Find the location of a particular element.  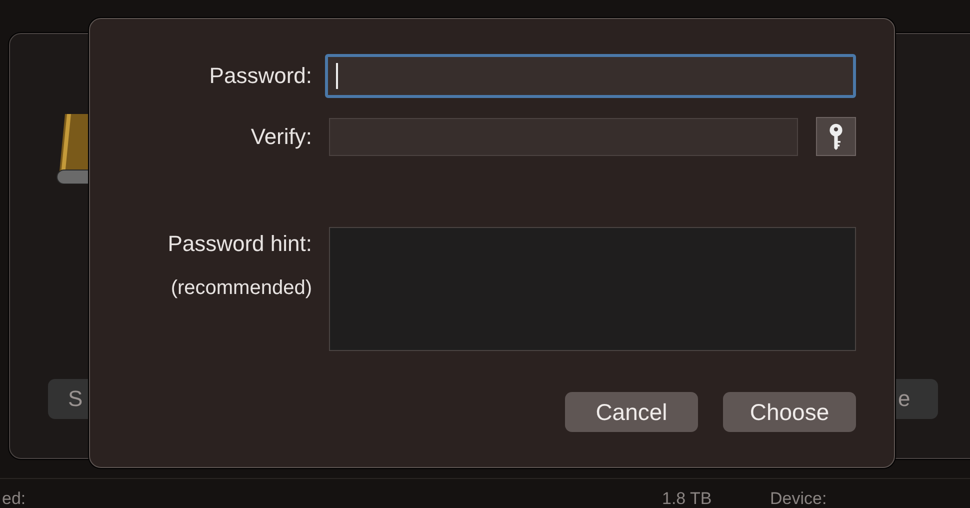

hint-note: (recommended) is located at coordinates (241, 288).